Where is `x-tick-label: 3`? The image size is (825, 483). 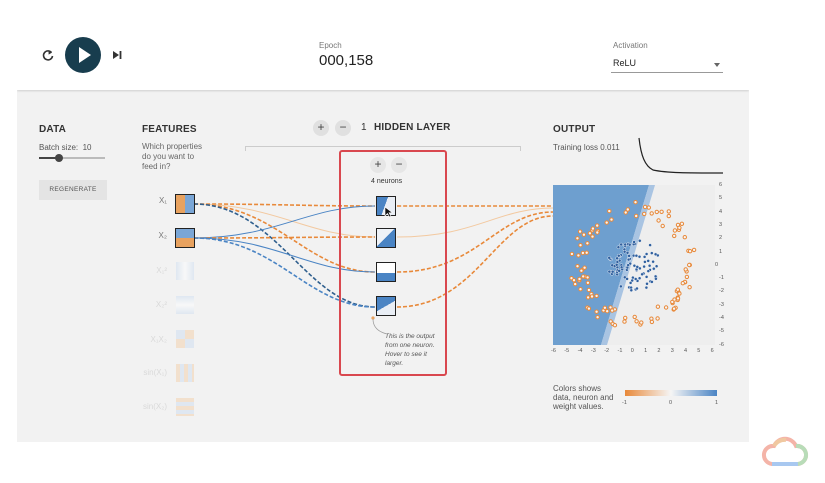
x-tick-label: 3 is located at coordinates (672, 351).